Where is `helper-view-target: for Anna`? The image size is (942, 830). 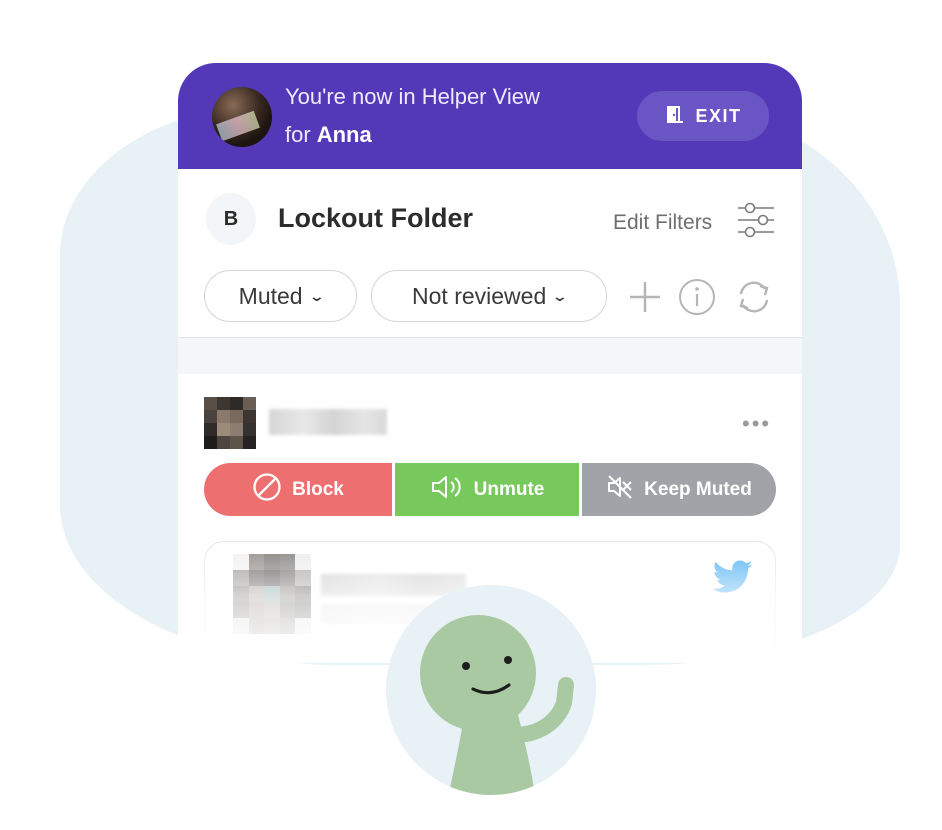
helper-view-target: for Anna is located at coordinates (328, 135).